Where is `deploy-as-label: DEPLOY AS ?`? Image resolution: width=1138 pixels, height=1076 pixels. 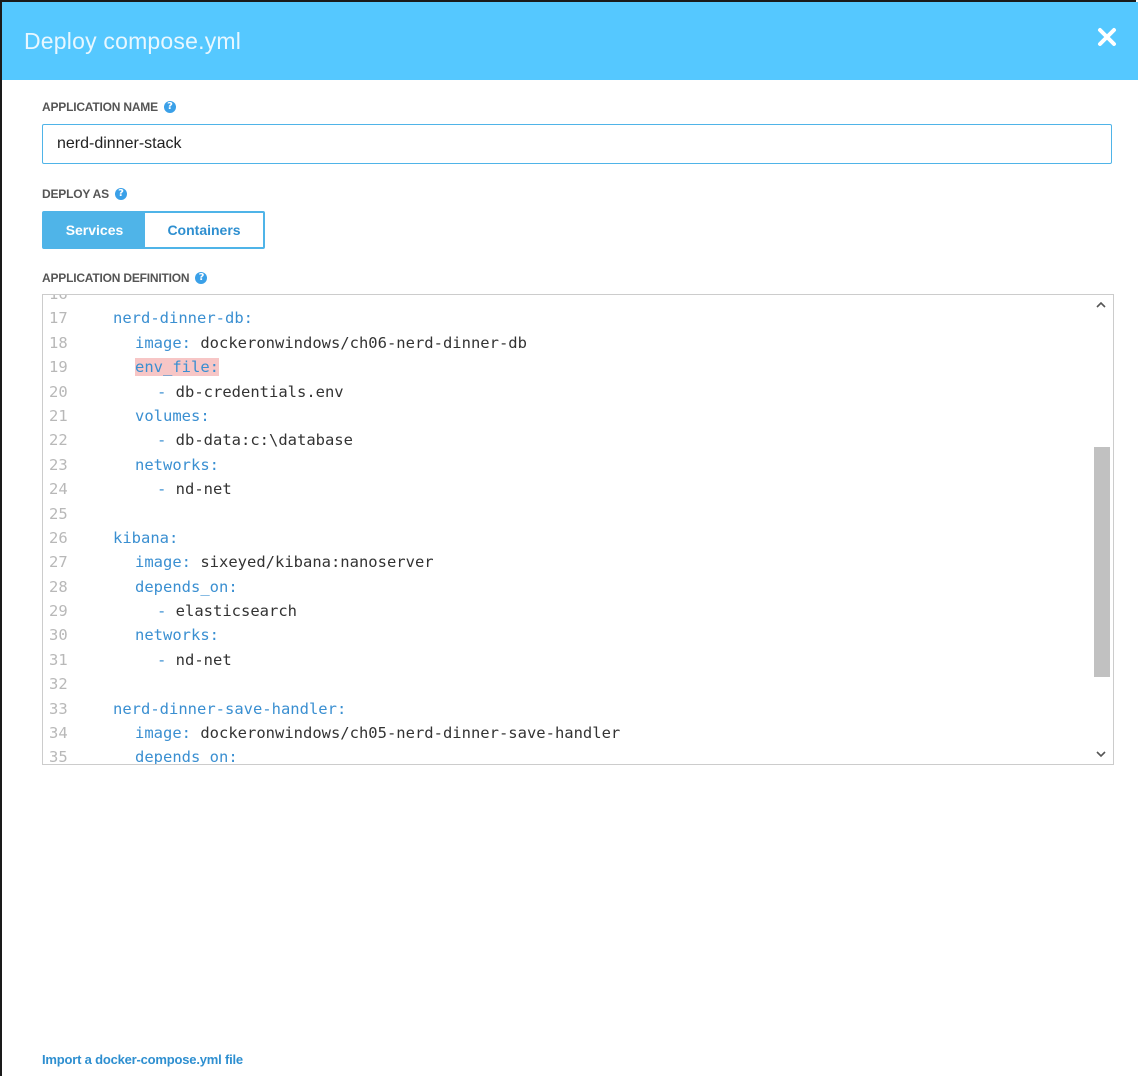
deploy-as-label: DEPLOY AS ? is located at coordinates (84, 194).